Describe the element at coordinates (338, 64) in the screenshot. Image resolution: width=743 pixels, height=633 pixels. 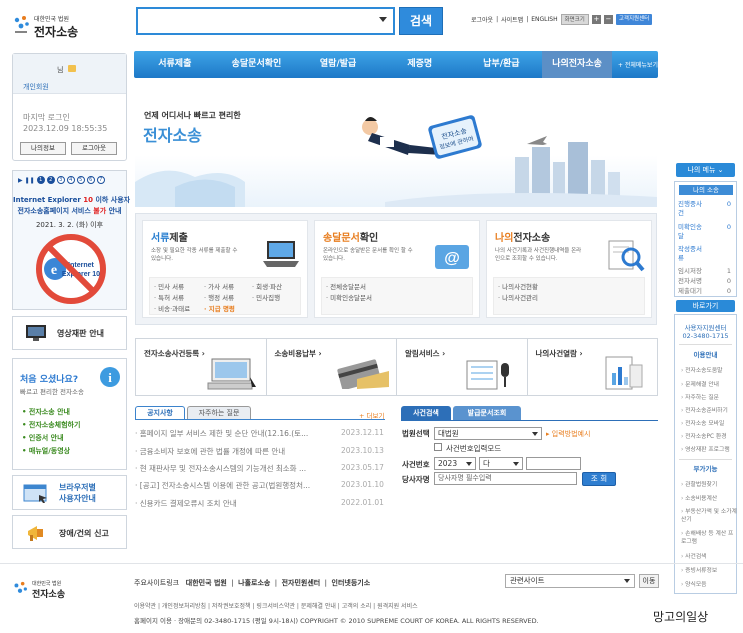
I see `nav-item-view-issue: 열람/발급` at that location.